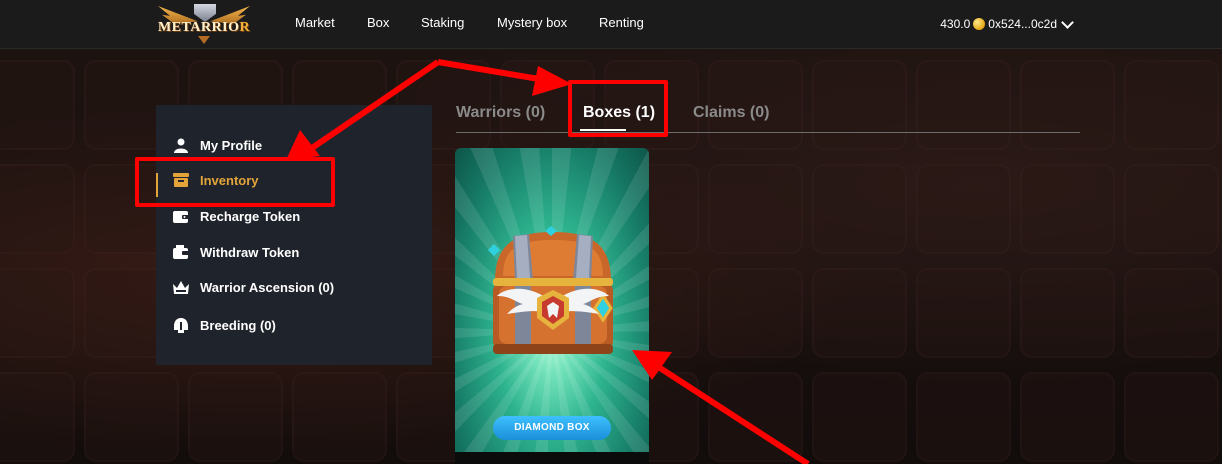  What do you see at coordinates (734, 414) in the screenshot?
I see `arrow-to-card-line` at bounding box center [734, 414].